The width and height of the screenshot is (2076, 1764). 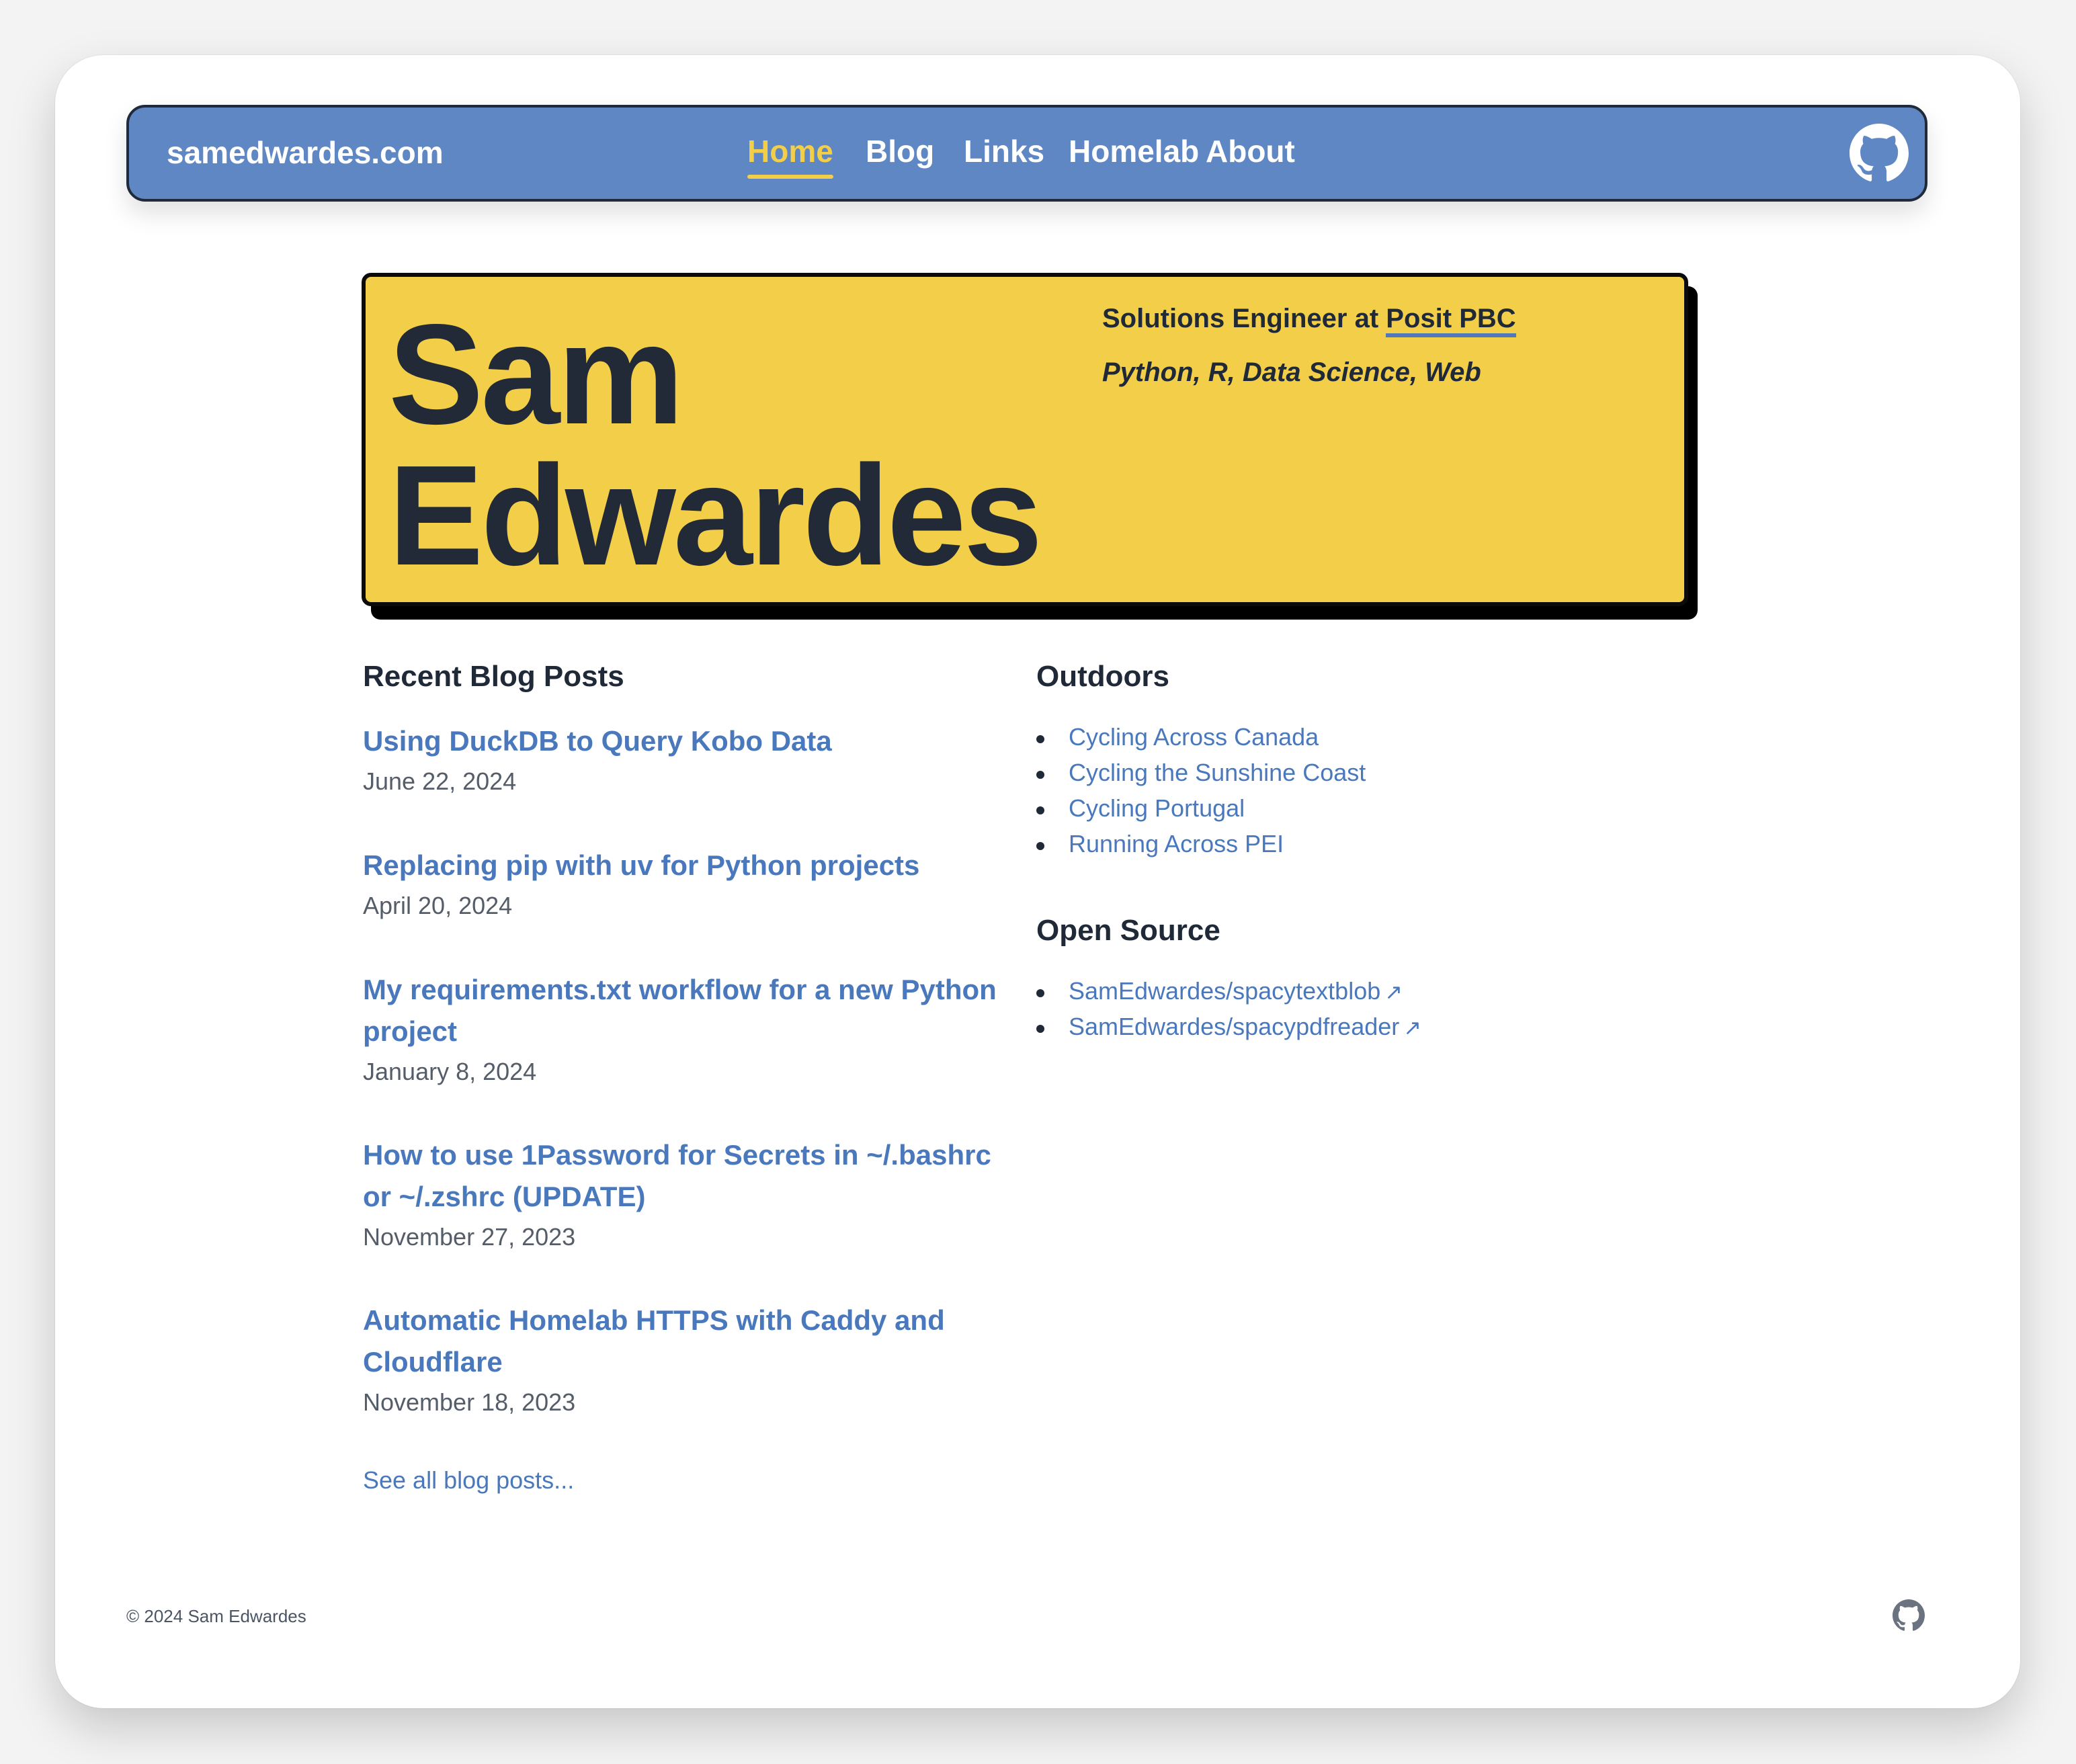 What do you see at coordinates (1291, 373) in the screenshot?
I see `hero-skills: Python, R, Data Science, Web` at bounding box center [1291, 373].